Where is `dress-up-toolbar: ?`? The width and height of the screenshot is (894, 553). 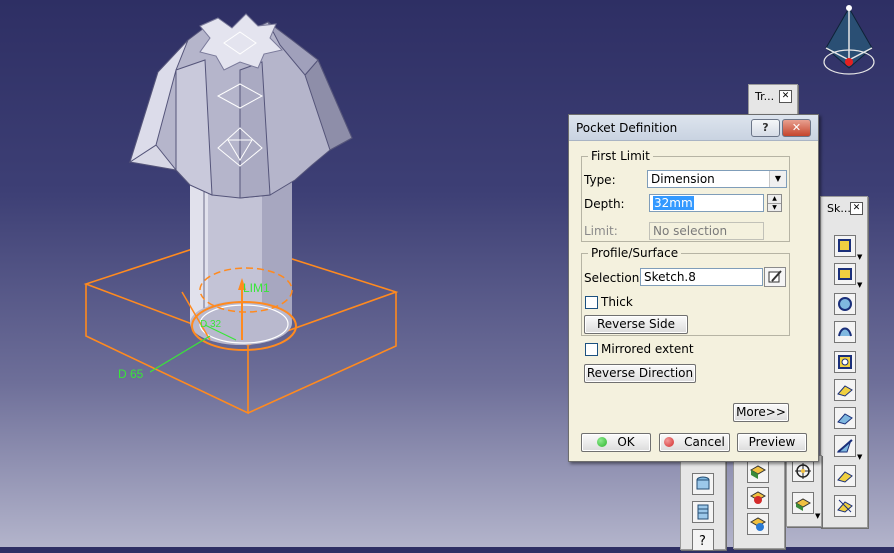
dress-up-toolbar: ? is located at coordinates (703, 503).